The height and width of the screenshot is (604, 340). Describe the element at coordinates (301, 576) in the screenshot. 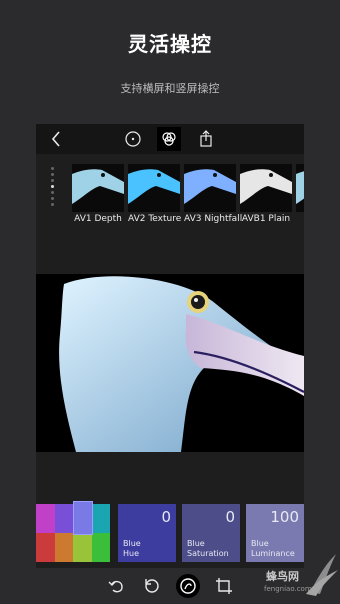

I see `fengniao-watermark: 蜂鸟网 fengniao.com` at that location.